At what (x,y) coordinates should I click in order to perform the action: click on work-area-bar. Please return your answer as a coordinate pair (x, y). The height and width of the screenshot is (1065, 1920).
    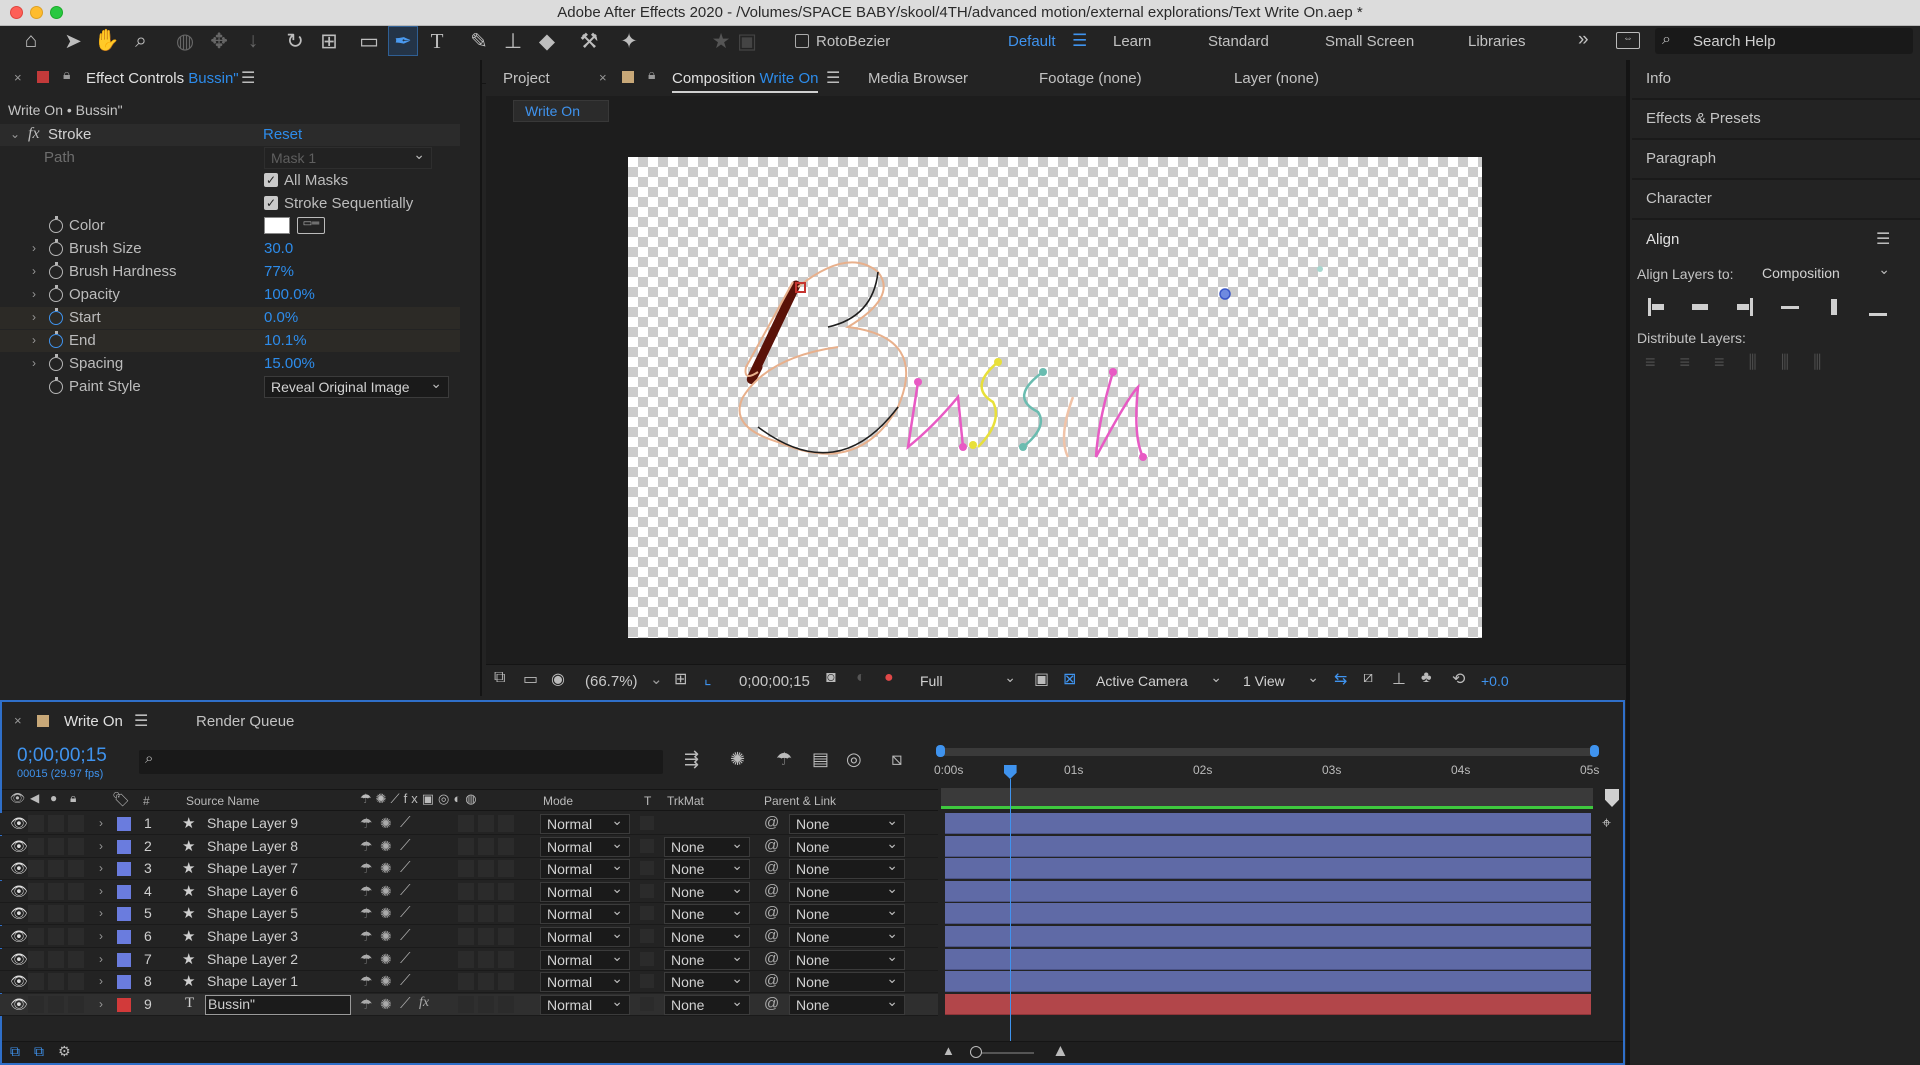
    Looking at the image, I should click on (1267, 752).